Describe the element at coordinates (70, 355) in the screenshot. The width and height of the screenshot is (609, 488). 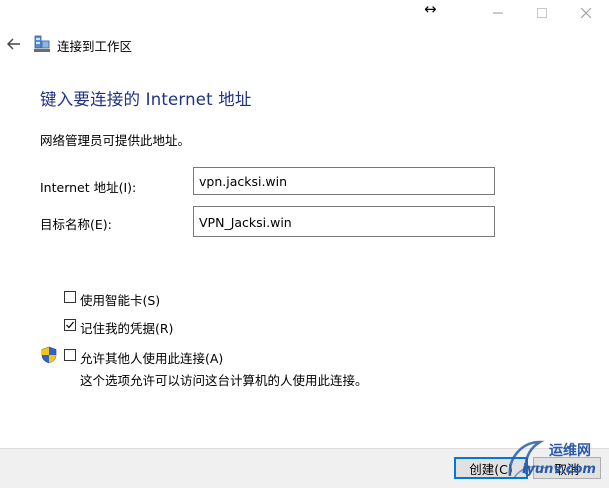
I see `allow-others-checkbox` at that location.